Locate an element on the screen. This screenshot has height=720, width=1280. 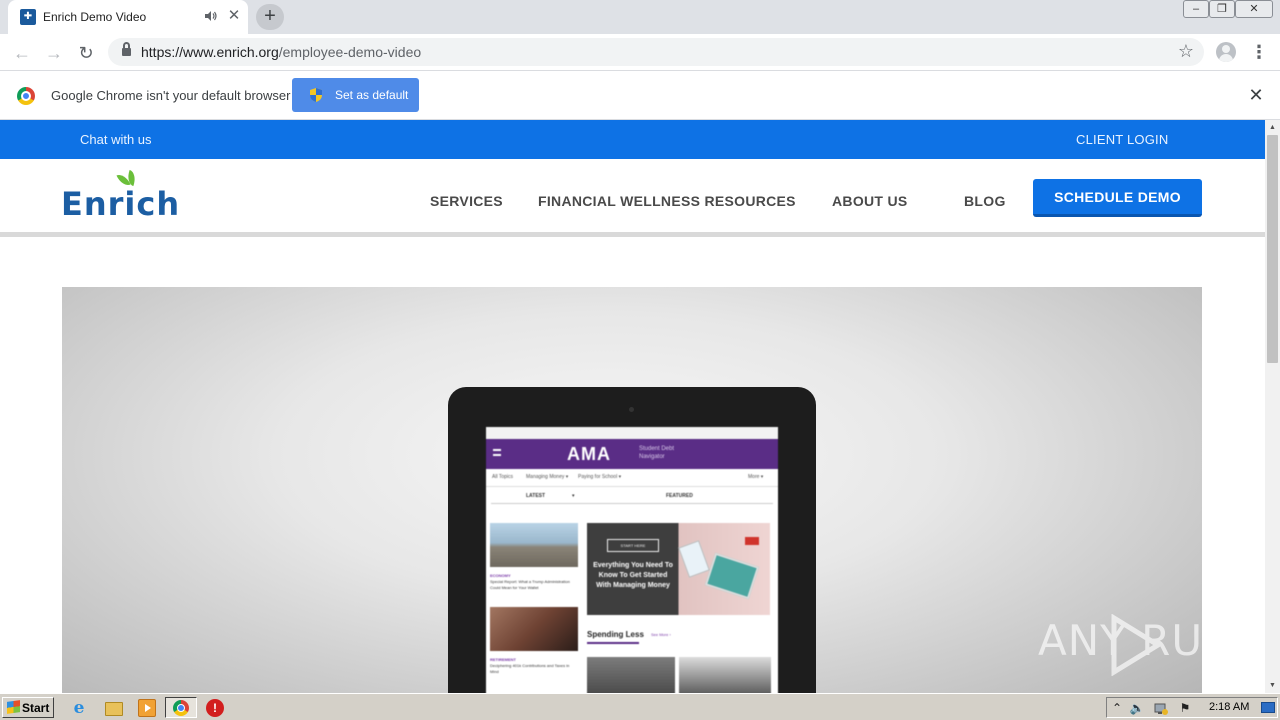
security-app-icon: ! is located at coordinates (215, 708).